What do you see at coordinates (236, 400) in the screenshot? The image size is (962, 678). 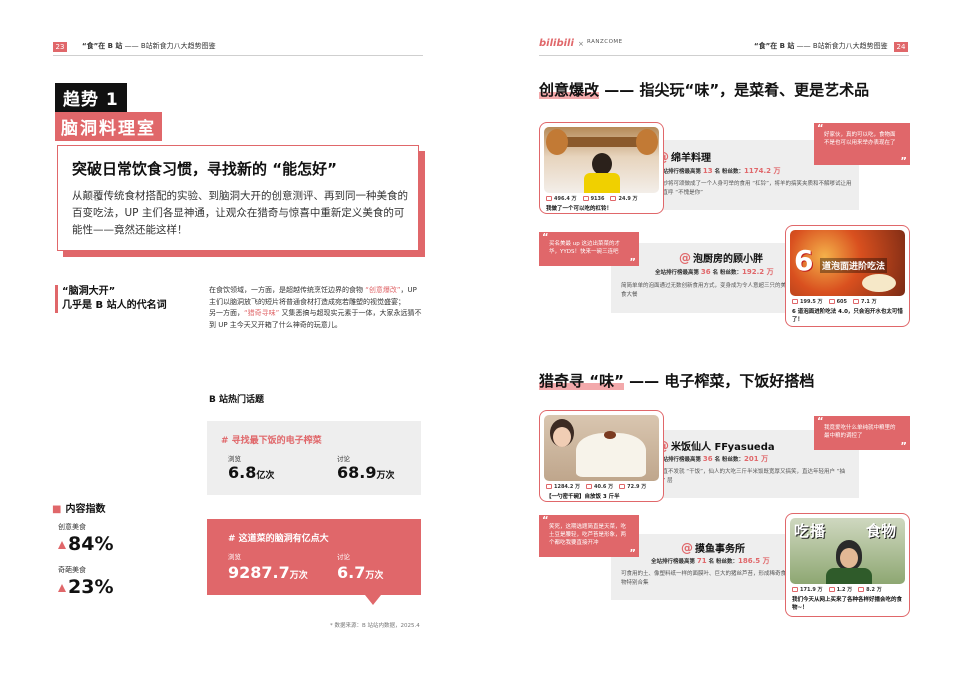 I see `hot-topics-title: B 站热门话题` at bounding box center [236, 400].